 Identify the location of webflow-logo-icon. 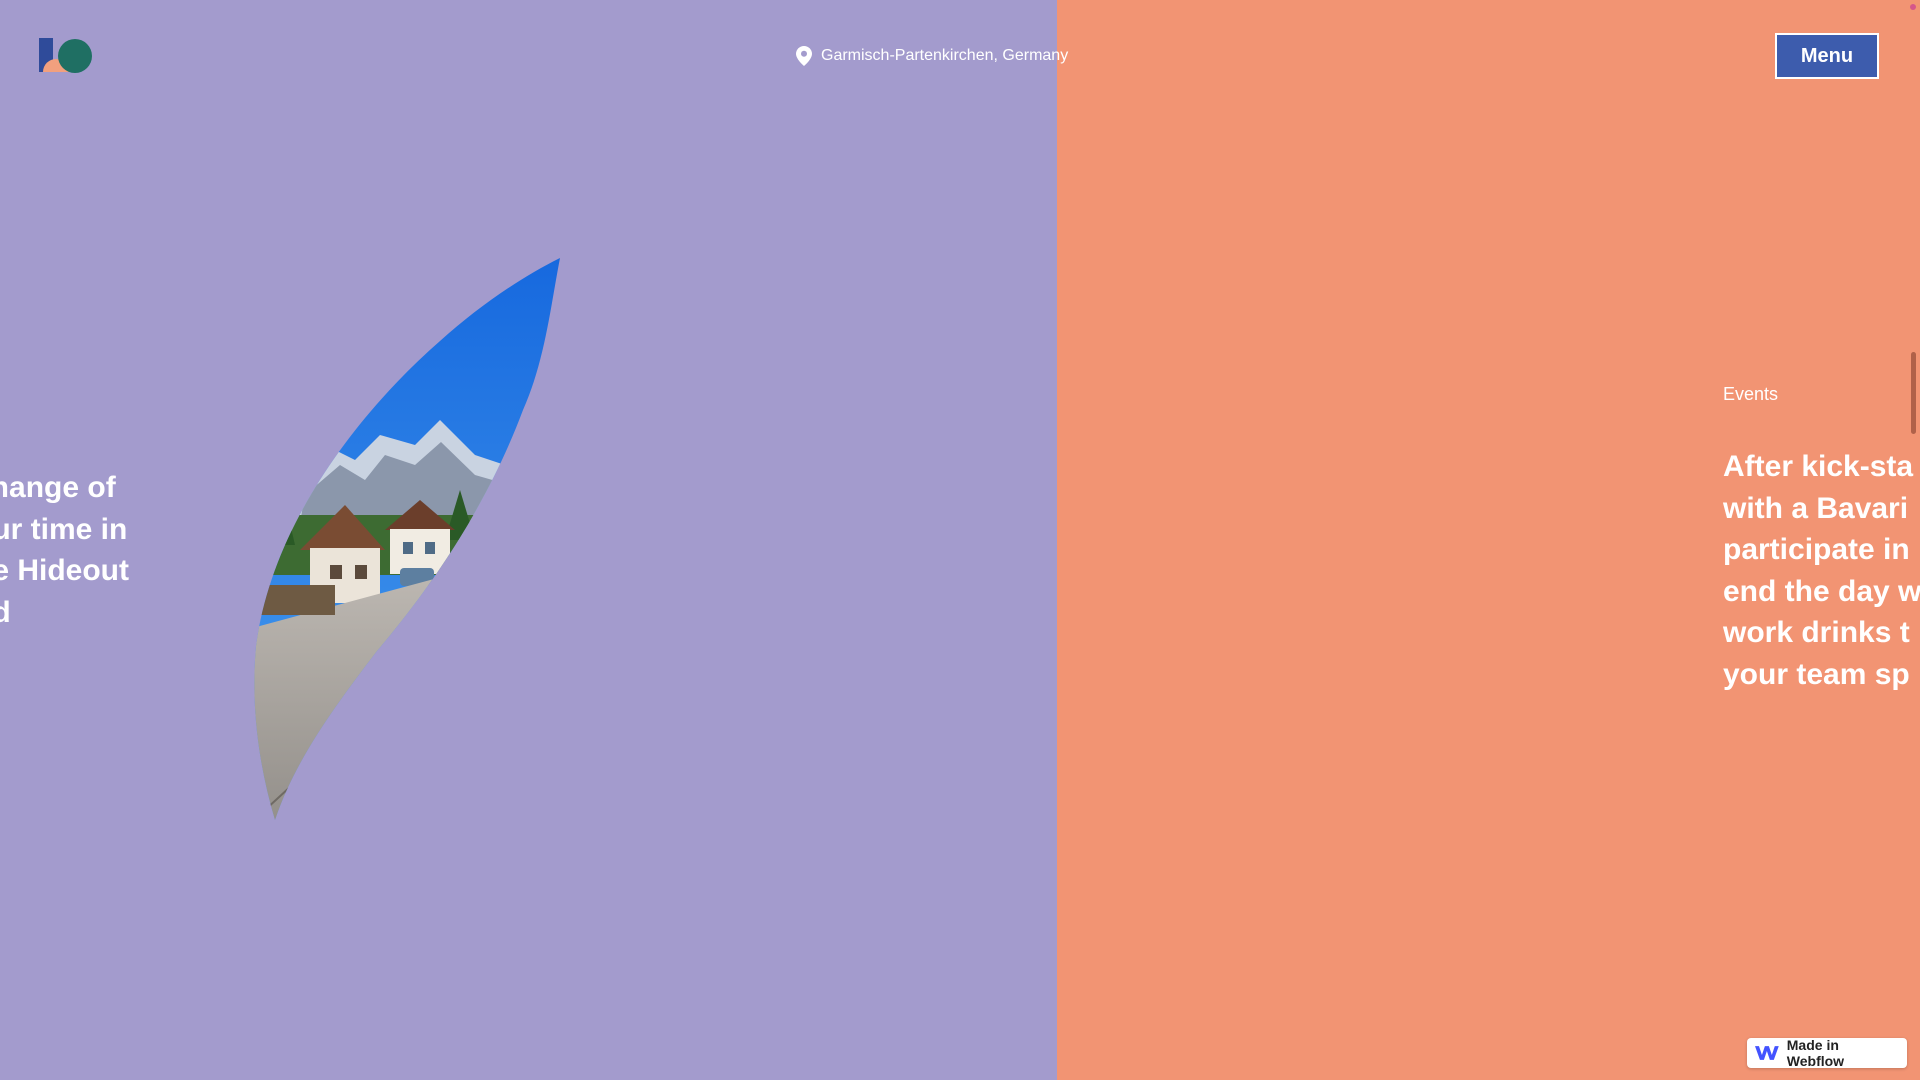
(1767, 1053).